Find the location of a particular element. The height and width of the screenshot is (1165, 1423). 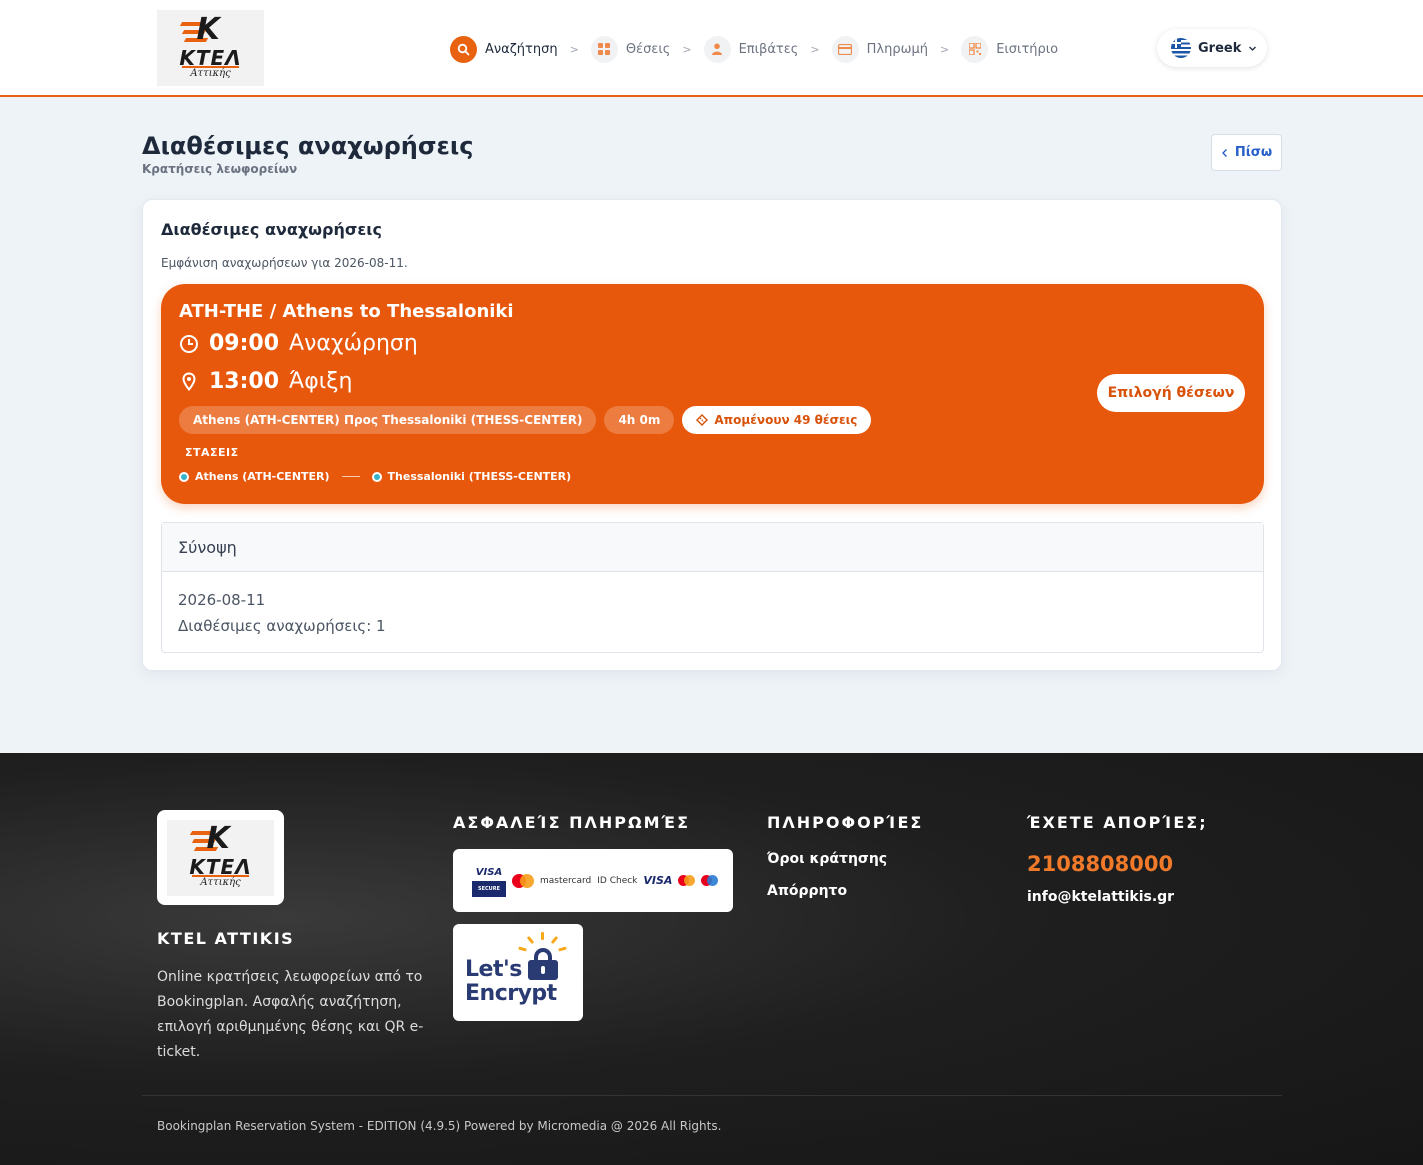

stop-item: Thessaloniki (THESS-CENTER) is located at coordinates (471, 476).